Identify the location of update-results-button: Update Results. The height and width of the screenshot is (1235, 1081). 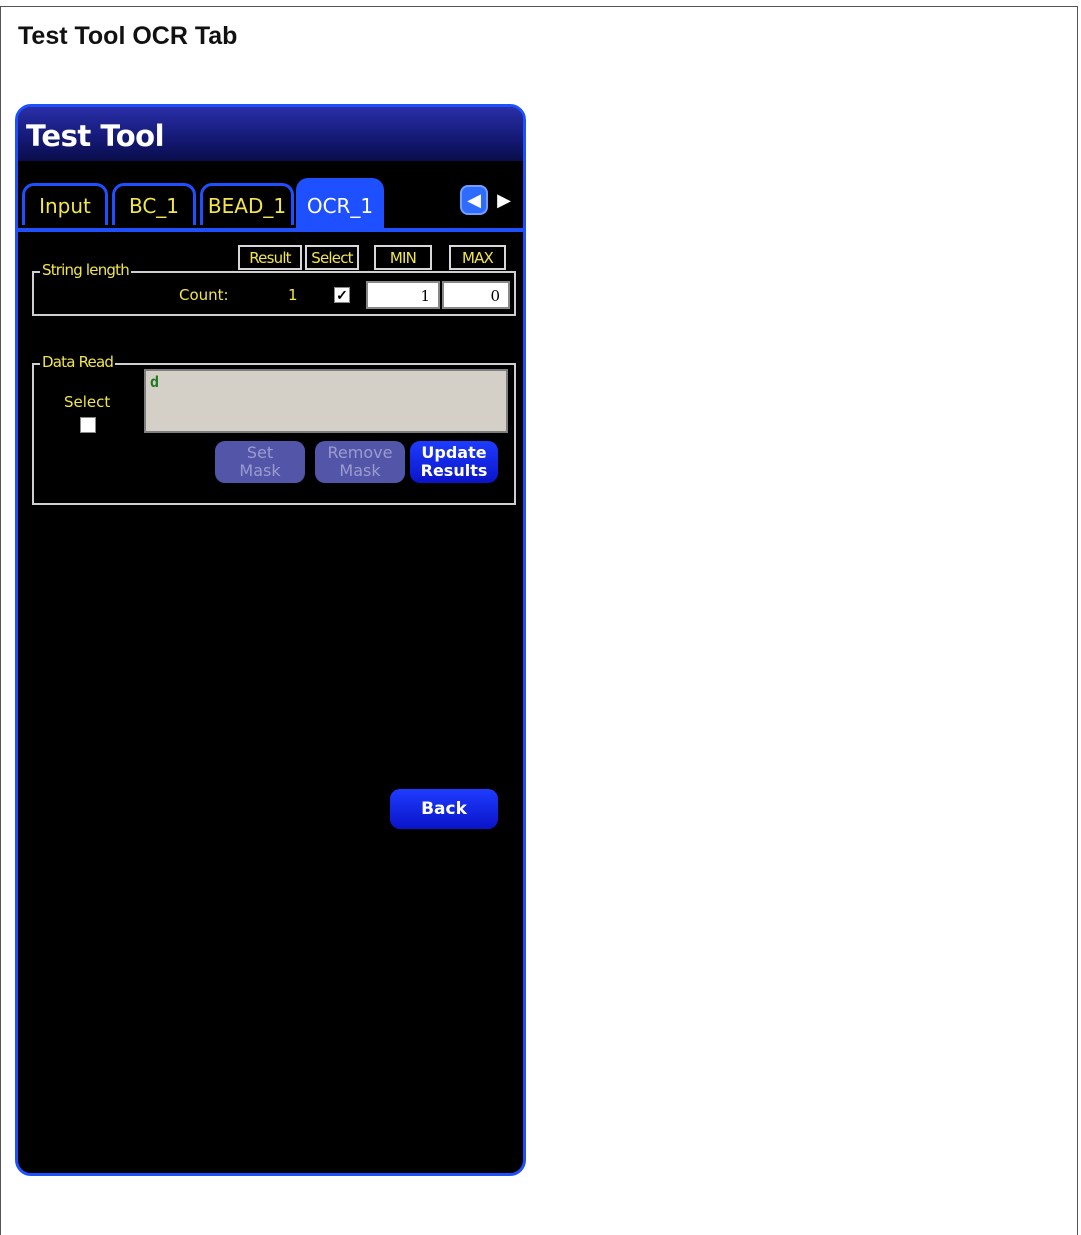
(454, 462).